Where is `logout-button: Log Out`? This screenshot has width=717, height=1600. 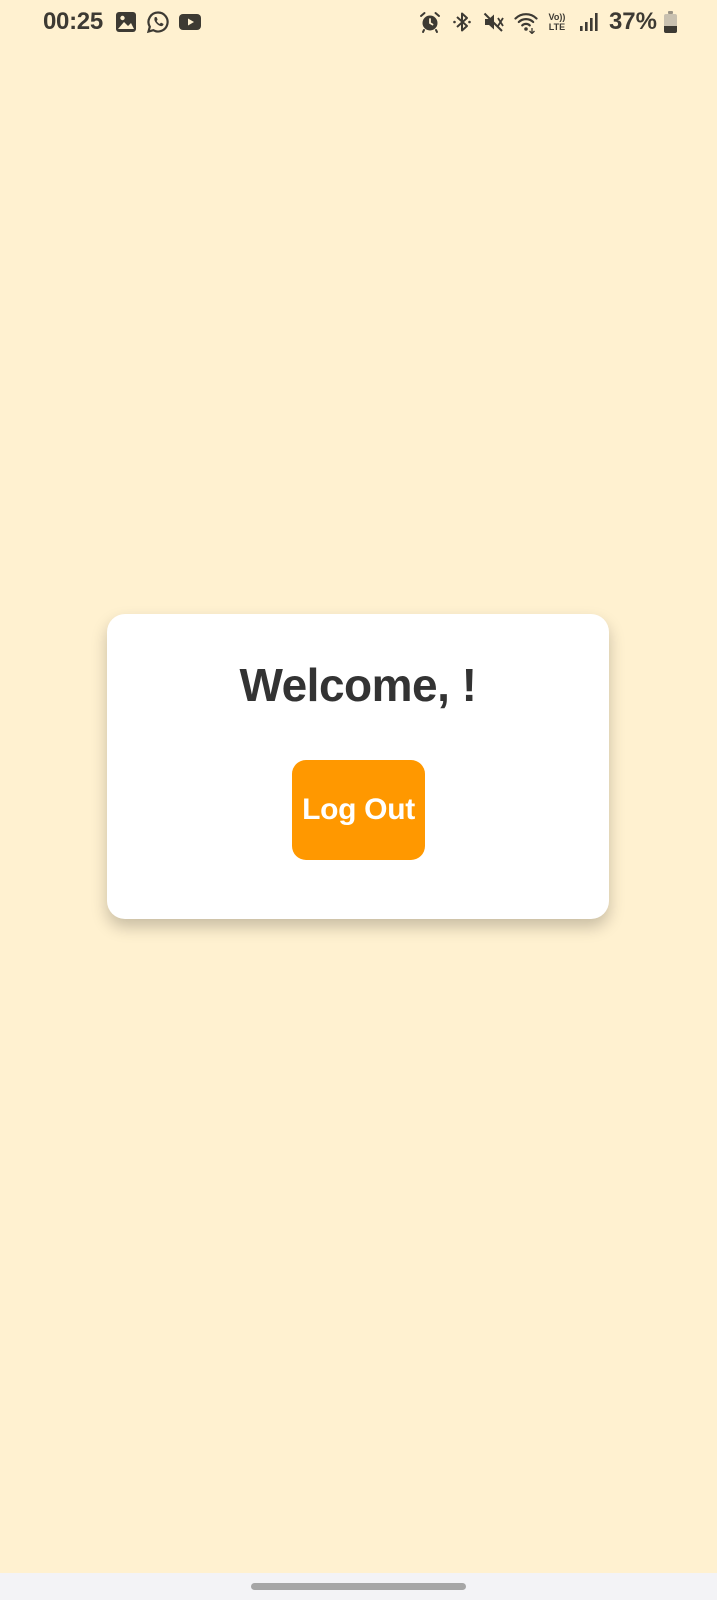
logout-button: Log Out is located at coordinates (358, 810).